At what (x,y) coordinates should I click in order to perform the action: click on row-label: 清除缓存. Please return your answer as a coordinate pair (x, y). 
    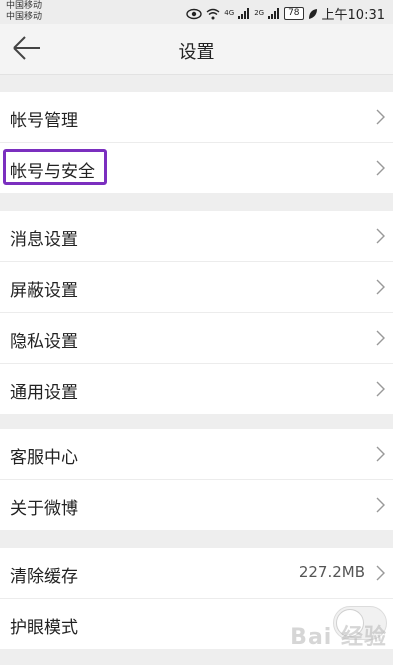
    Looking at the image, I should click on (44, 577).